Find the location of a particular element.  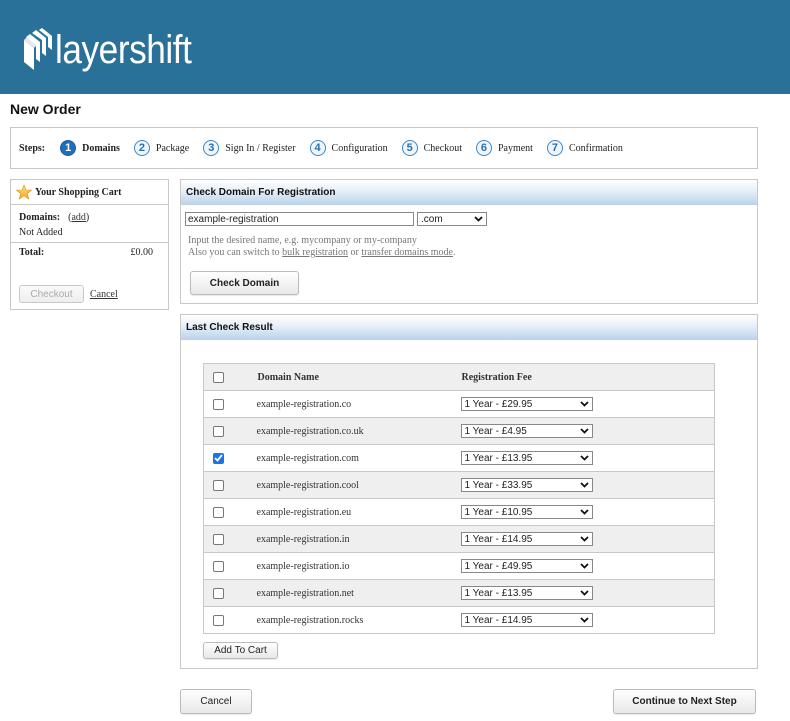

table-row: example-registration.net 1 Year - £13.95 is located at coordinates (459, 593).